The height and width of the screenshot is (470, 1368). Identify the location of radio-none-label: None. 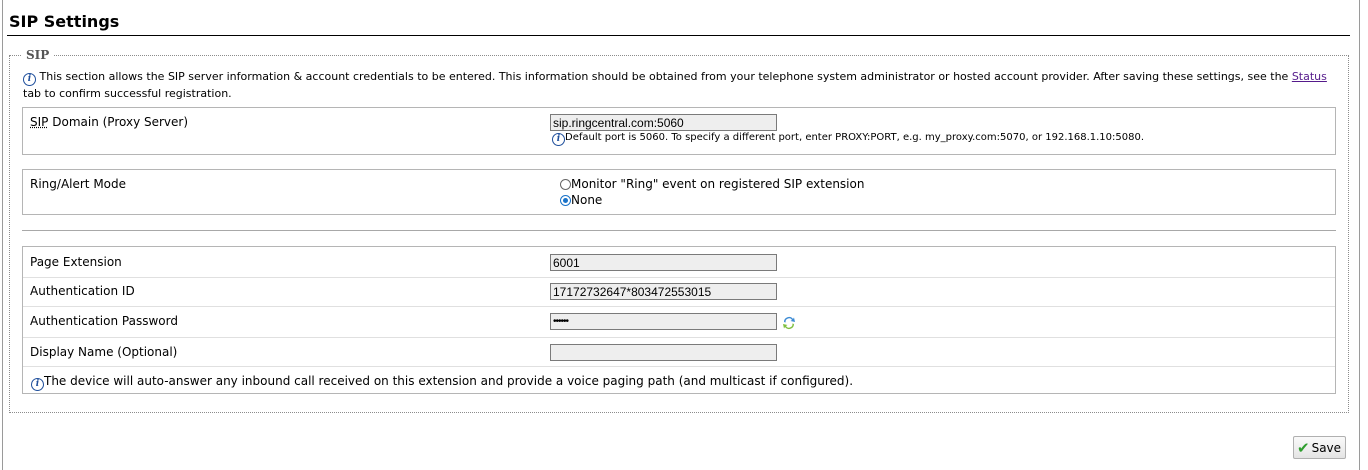
(587, 200).